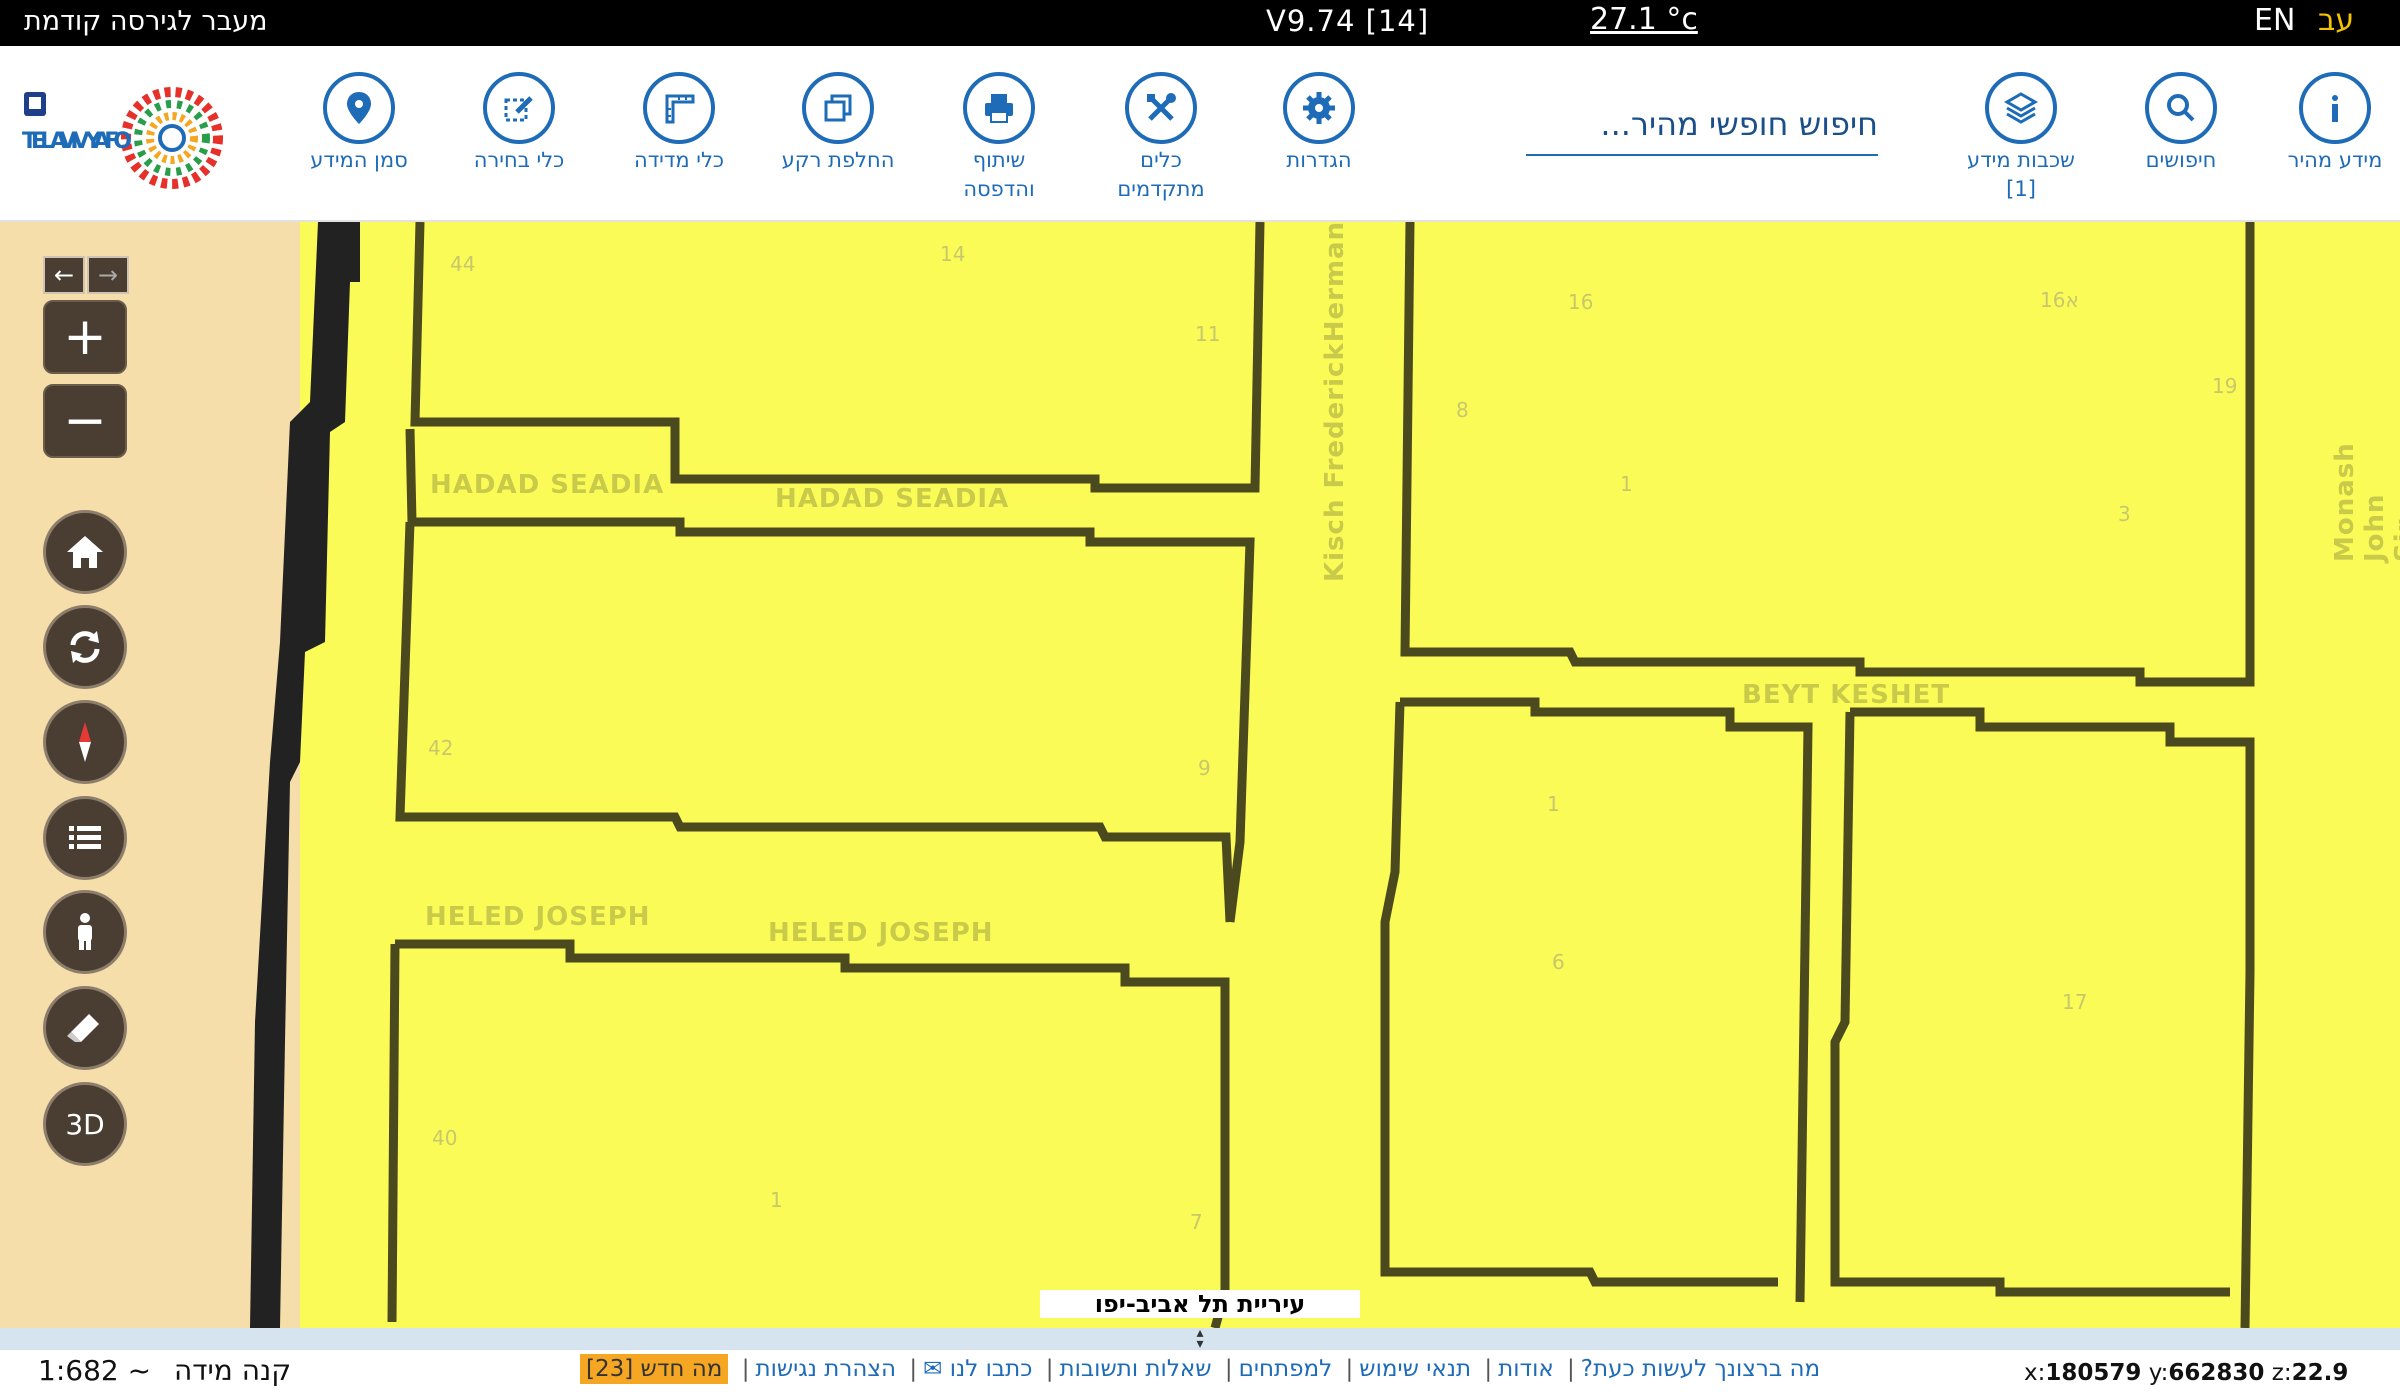 The image size is (2400, 1392). I want to click on quick-info-button: מידע מהיר, so click(2330, 123).